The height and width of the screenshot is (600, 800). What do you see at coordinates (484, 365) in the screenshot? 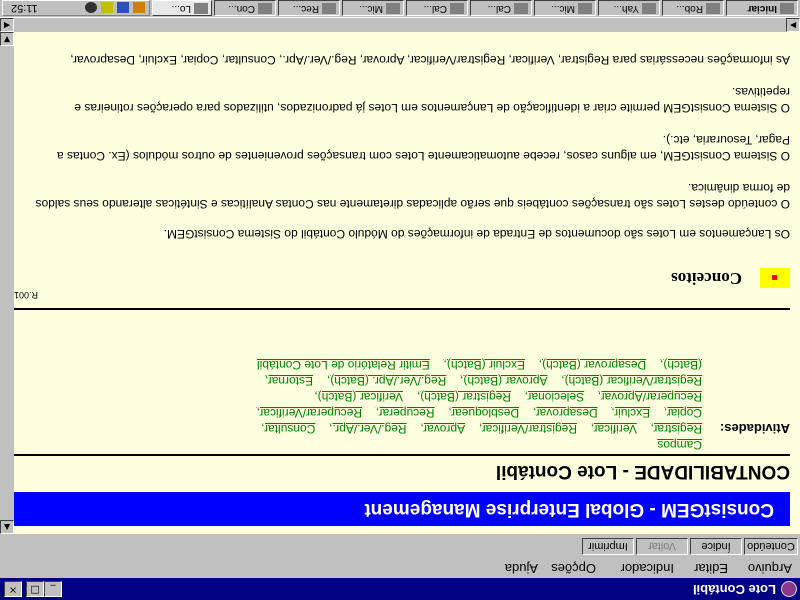
I see `link-activity: Excluir (Batch),` at bounding box center [484, 365].